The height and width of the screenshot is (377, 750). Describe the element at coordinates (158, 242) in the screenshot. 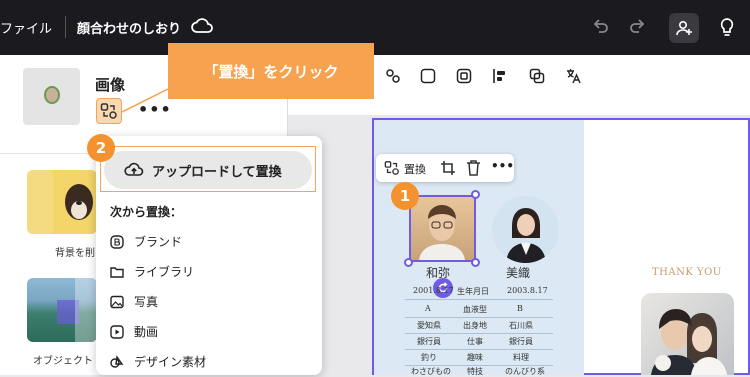

I see `menu-item-label: ブランド` at that location.